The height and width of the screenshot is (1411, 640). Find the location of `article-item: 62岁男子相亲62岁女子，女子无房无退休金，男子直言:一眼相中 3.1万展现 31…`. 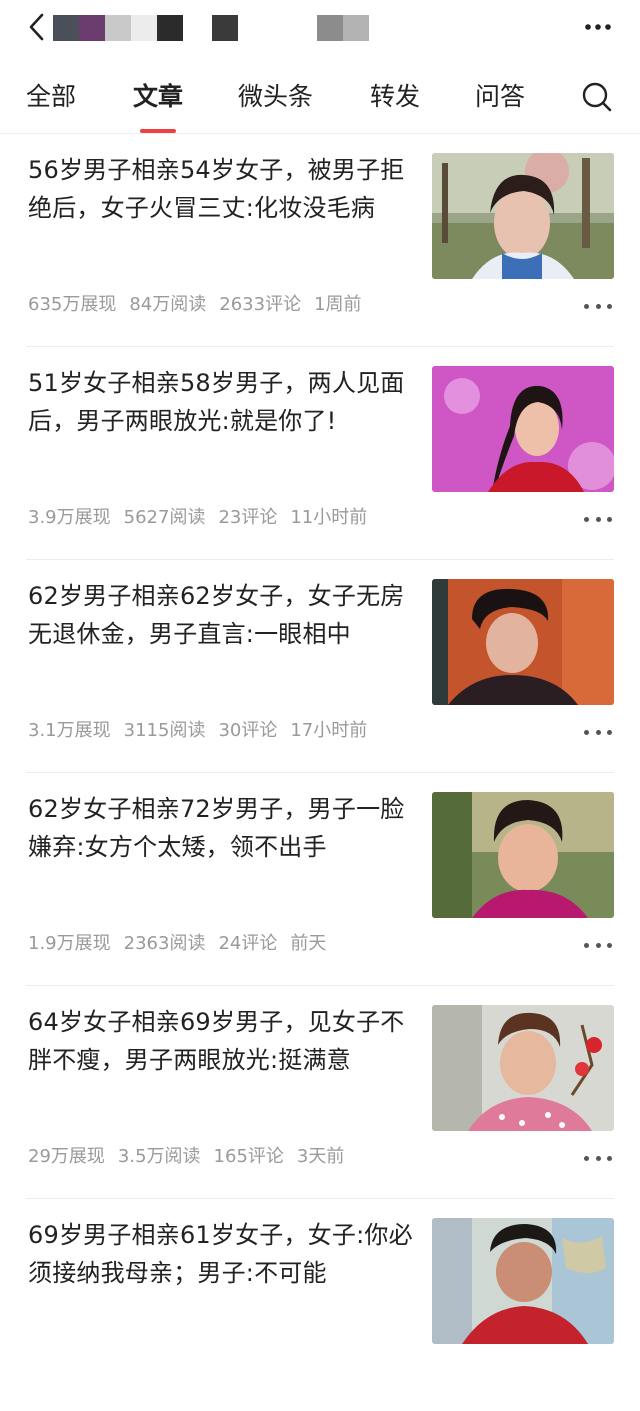

article-item: 62岁男子相亲62岁女子，女子无房无退休金，男子直言:一眼相中 3.1万展现 31… is located at coordinates (320, 666).